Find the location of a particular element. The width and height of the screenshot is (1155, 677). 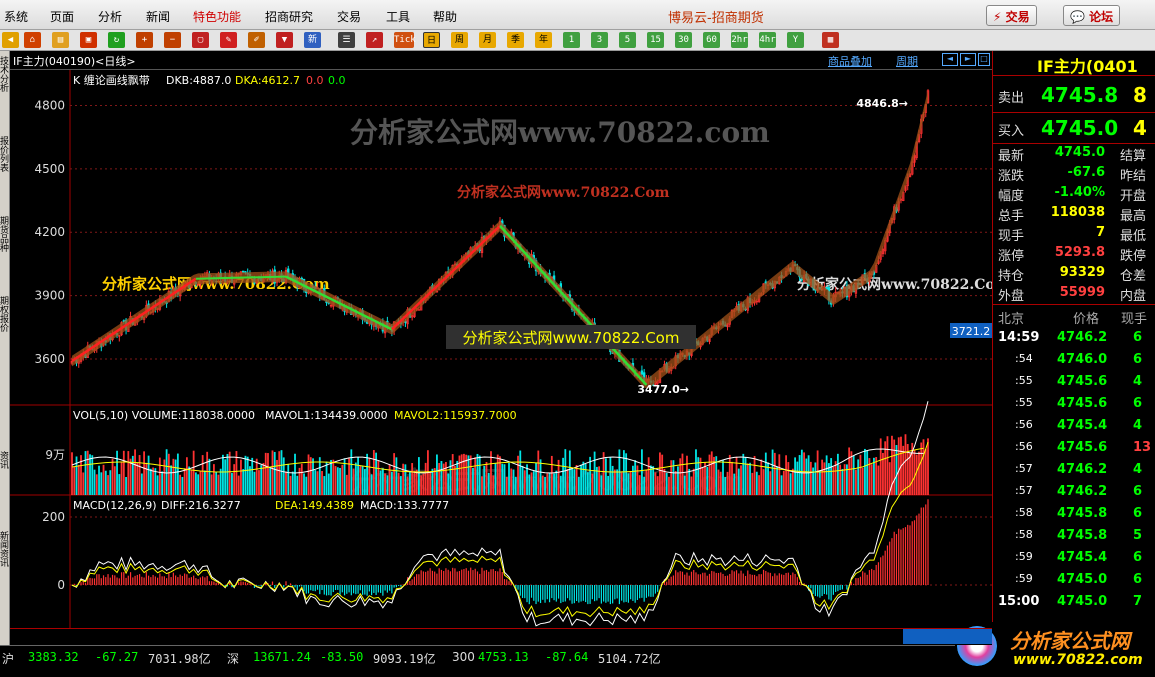

chat-icon: 💬 is located at coordinates (1077, 17).